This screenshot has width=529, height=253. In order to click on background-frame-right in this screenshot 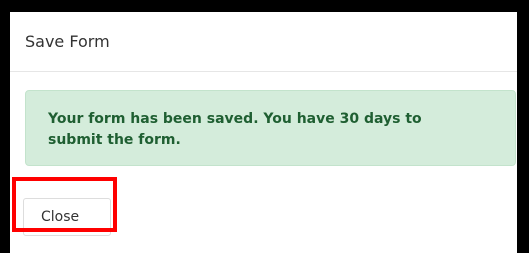, I will do `click(523, 126)`.